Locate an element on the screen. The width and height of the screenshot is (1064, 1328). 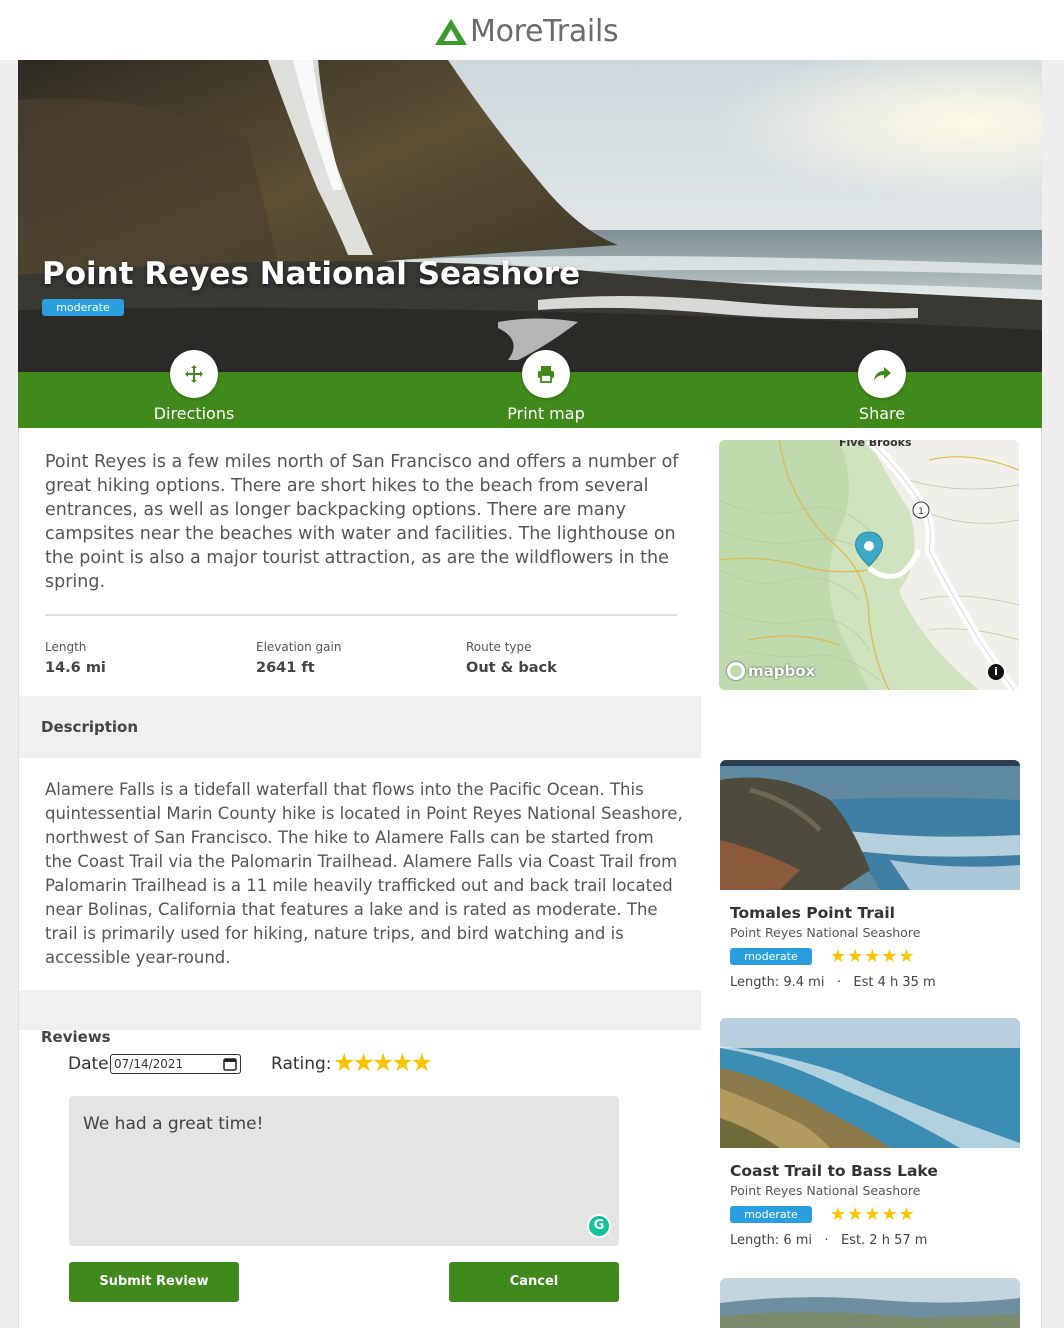
date-input: 07/14/2021 is located at coordinates (175, 1064).